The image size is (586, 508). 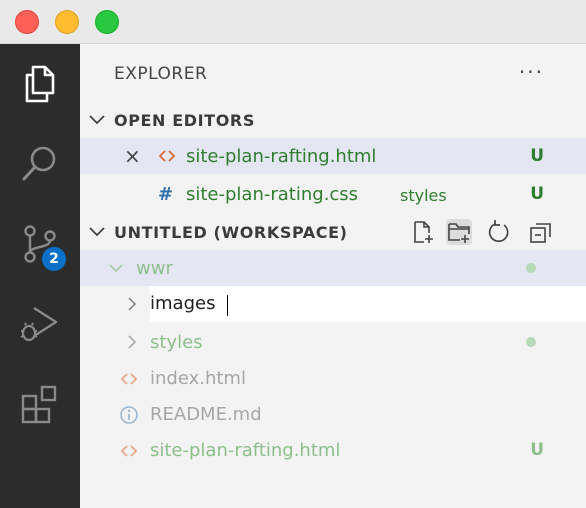 I want to click on open-editor-item: × site-plan-rafting.html U, so click(x=333, y=156).